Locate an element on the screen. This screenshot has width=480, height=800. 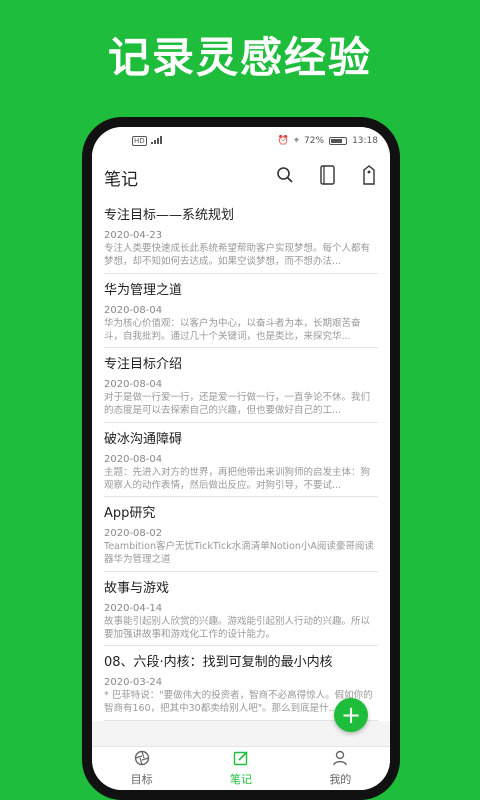
tag-icon is located at coordinates (369, 177).